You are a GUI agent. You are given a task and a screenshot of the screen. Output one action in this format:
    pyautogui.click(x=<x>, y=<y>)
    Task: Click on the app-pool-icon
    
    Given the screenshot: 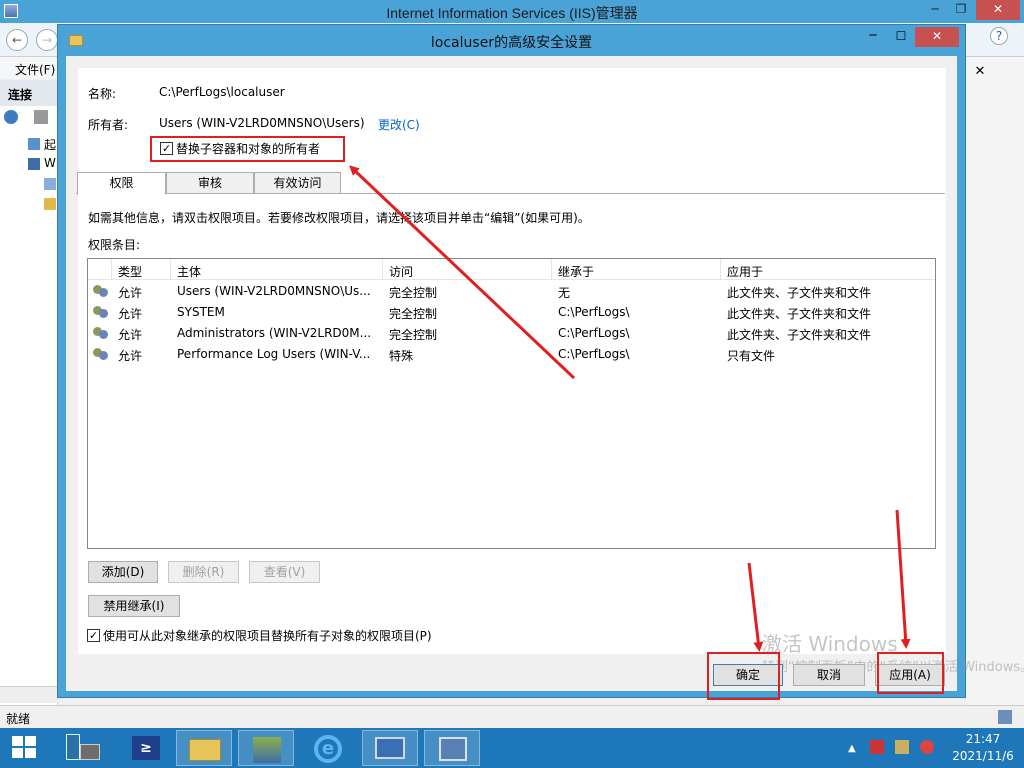 What is the action you would take?
    pyautogui.click(x=50, y=184)
    